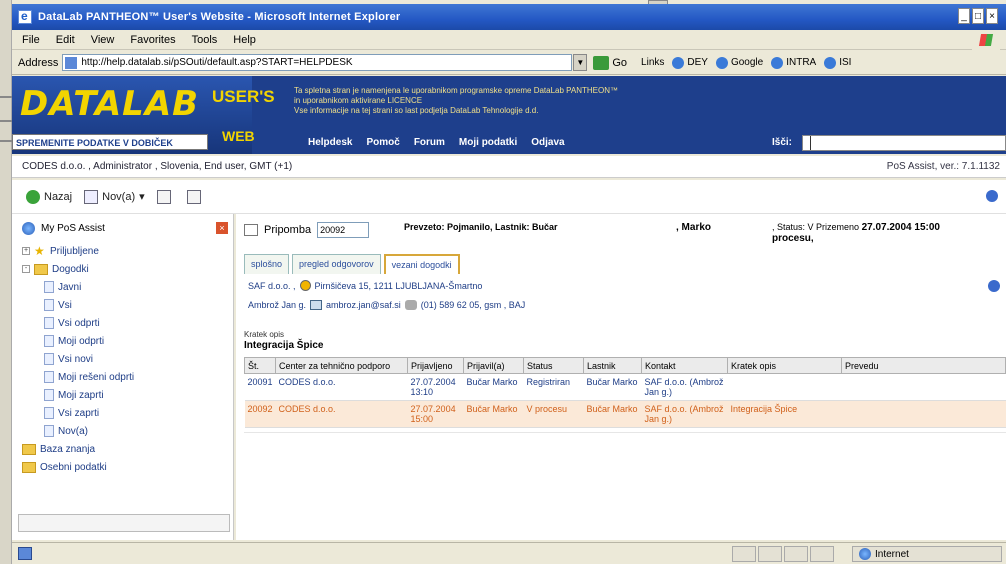 This screenshot has height=564, width=1006. Describe the element at coordinates (554, 365) in the screenshot. I see `col-header: Status` at that location.